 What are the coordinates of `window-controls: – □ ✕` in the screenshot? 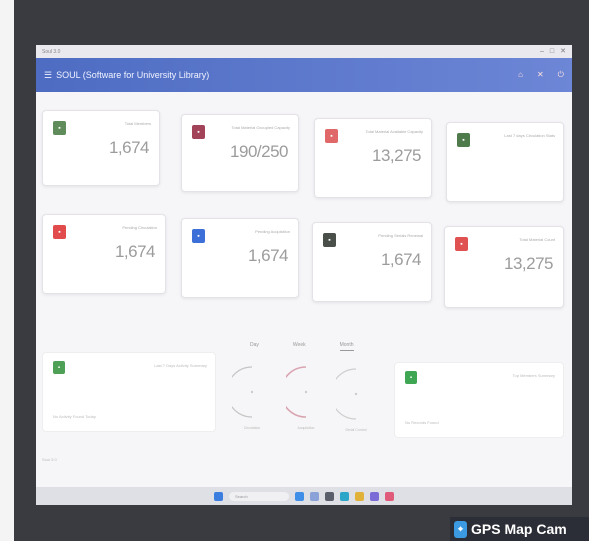 It's located at (553, 51).